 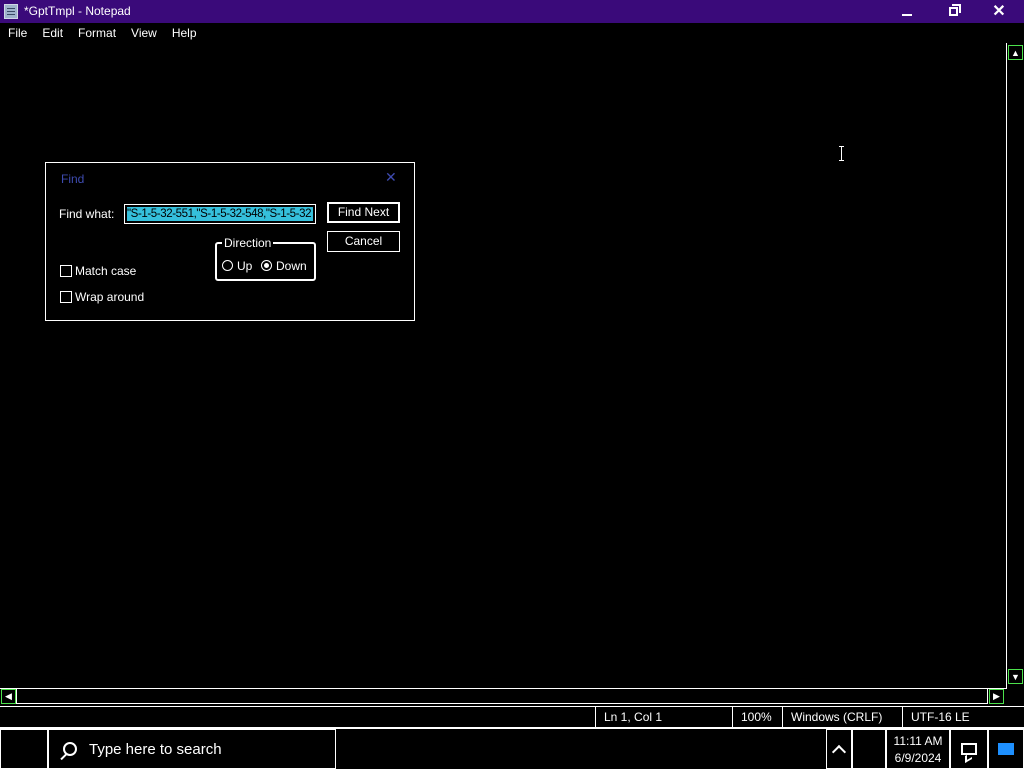 I want to click on search-placeholder: Type here to search, so click(x=155, y=749).